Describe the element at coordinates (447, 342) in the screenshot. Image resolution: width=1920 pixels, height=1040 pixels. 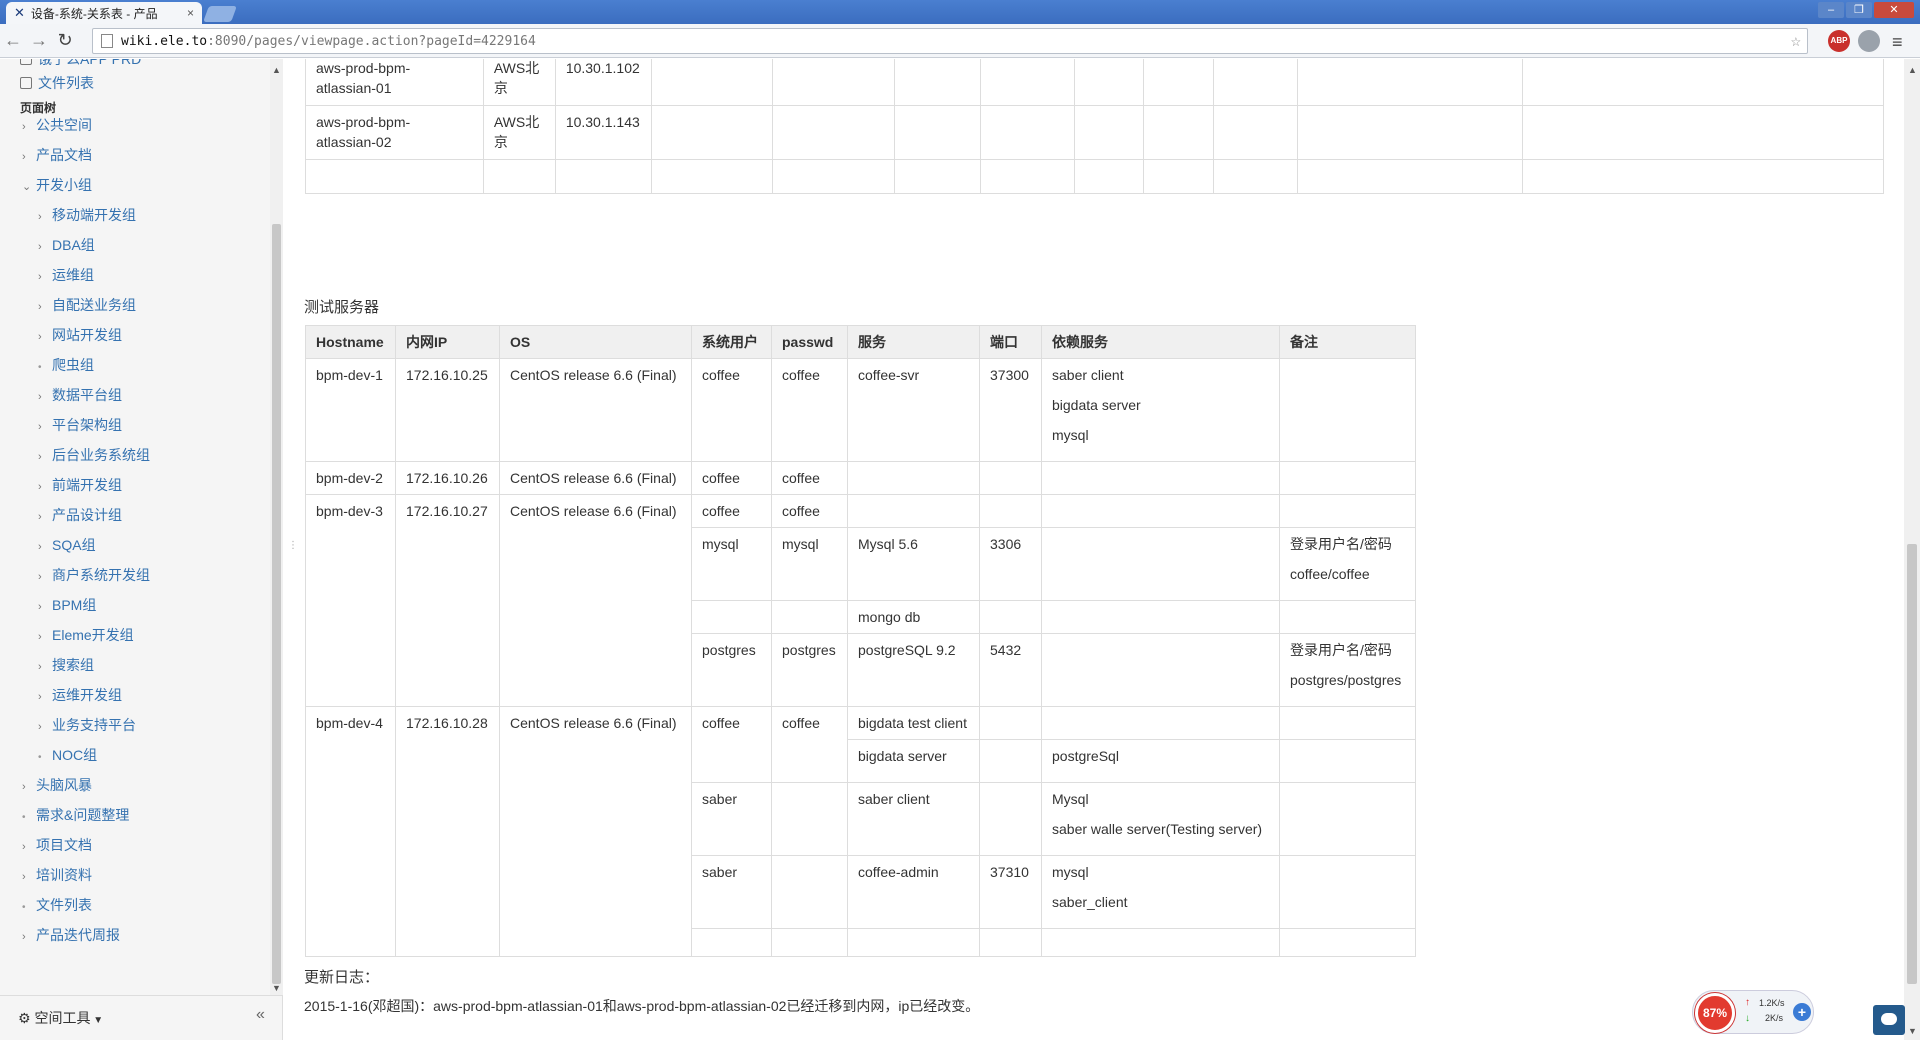
I see `column-header: 内网IP` at that location.